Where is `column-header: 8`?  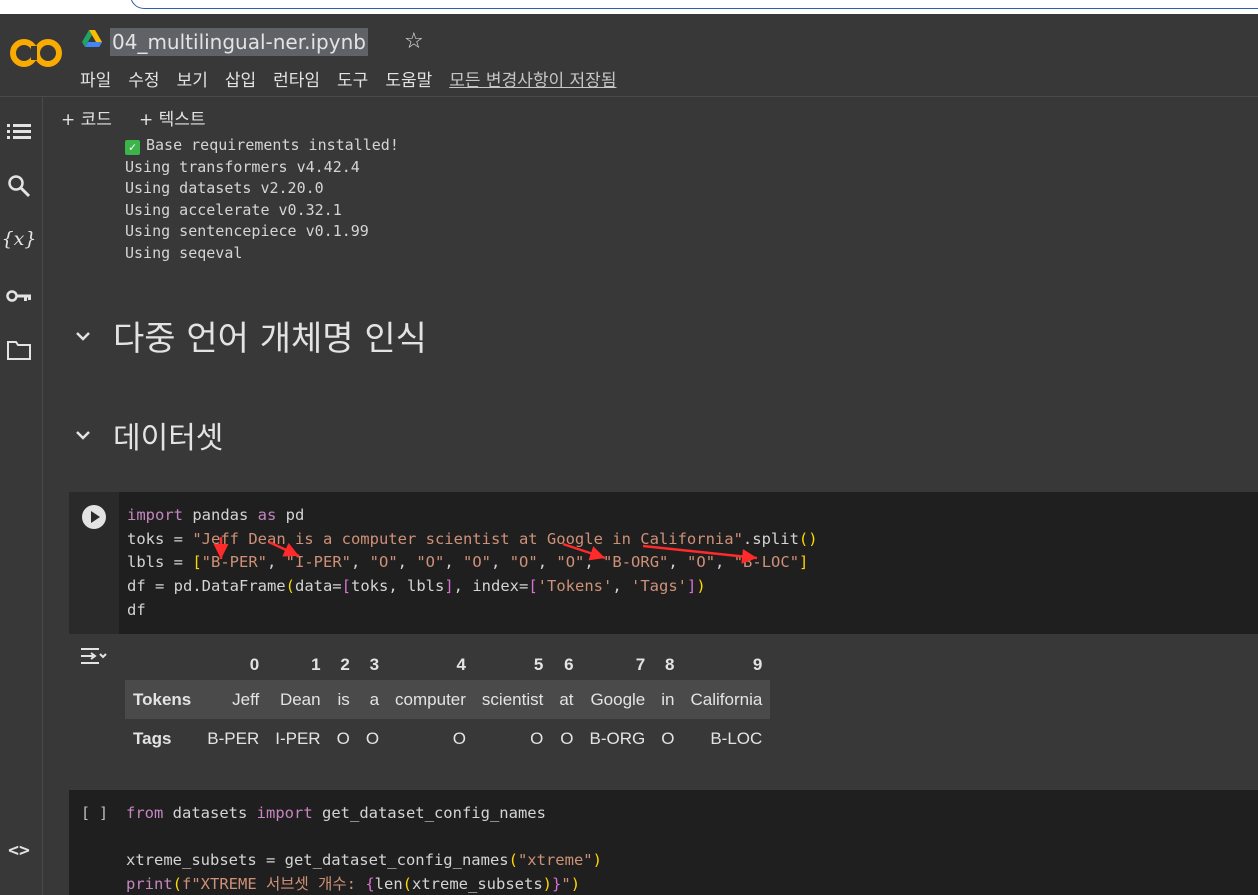
column-header: 8 is located at coordinates (670, 664).